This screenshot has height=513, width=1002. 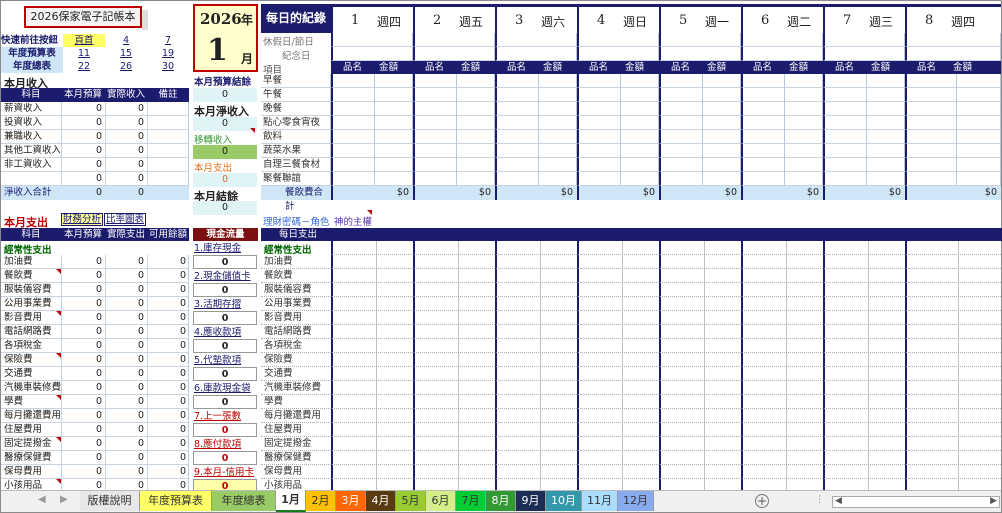 I want to click on cash-flow-label: 3.活期存摺, so click(x=226, y=304).